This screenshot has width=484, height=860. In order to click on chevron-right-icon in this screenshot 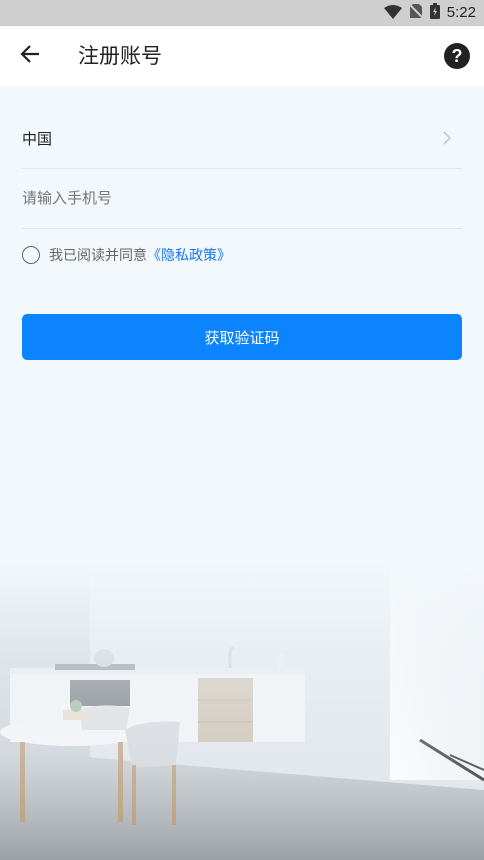, I will do `click(447, 138)`.